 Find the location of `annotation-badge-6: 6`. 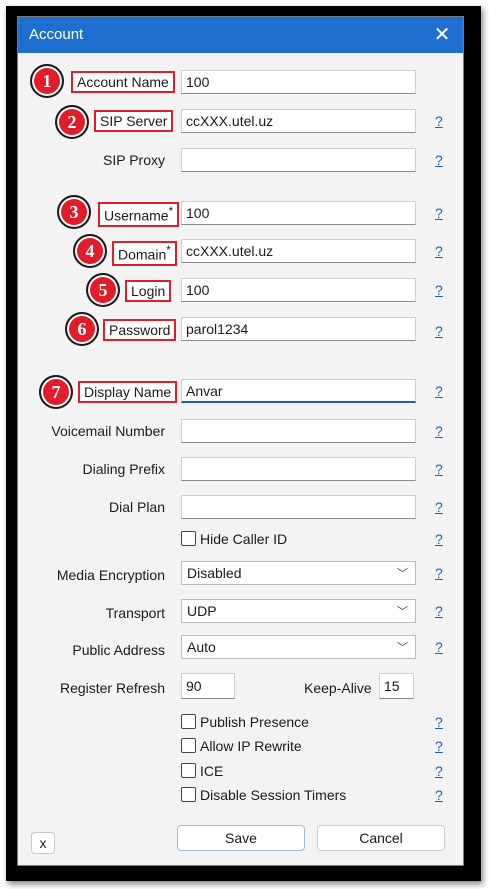

annotation-badge-6: 6 is located at coordinates (82, 329).